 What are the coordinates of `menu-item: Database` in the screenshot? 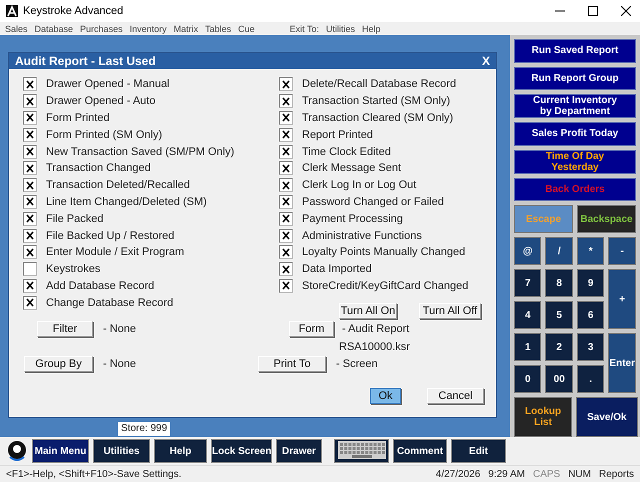 It's located at (54, 29).